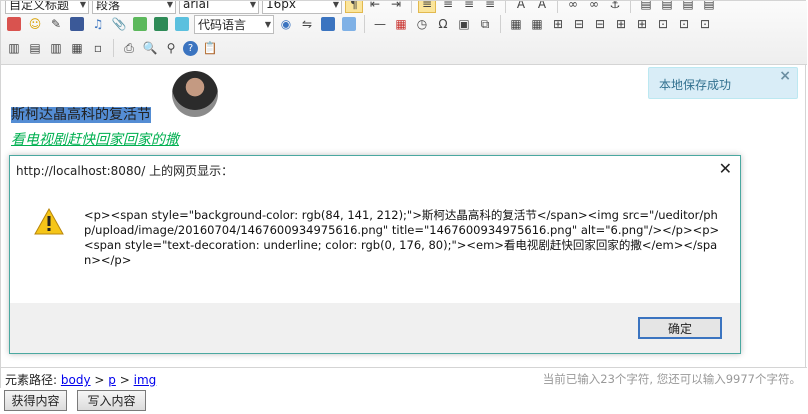 The height and width of the screenshot is (414, 808). I want to click on date-icon: ▦, so click(401, 24).